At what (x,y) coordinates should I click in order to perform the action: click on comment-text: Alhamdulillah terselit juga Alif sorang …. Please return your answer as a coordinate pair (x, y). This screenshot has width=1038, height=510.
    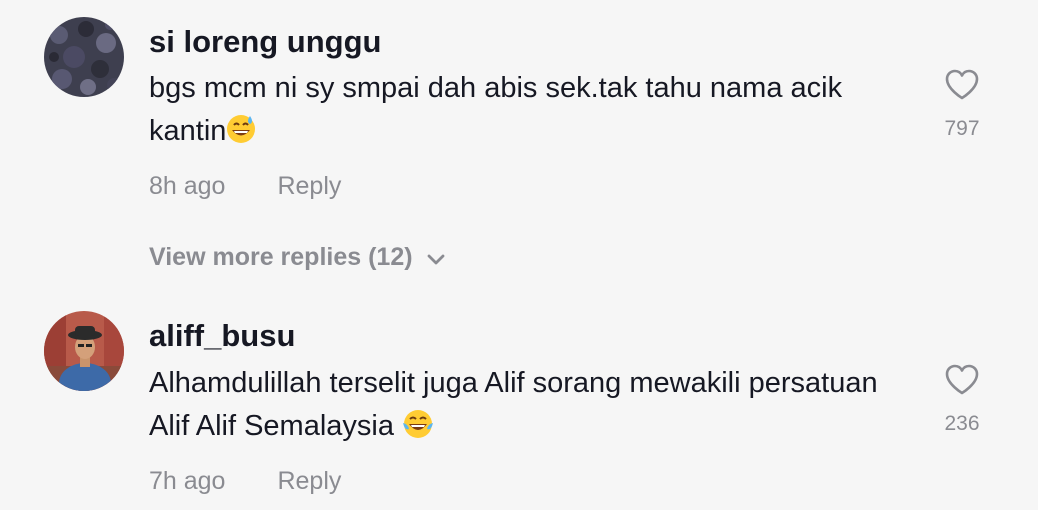
    Looking at the image, I should click on (534, 407).